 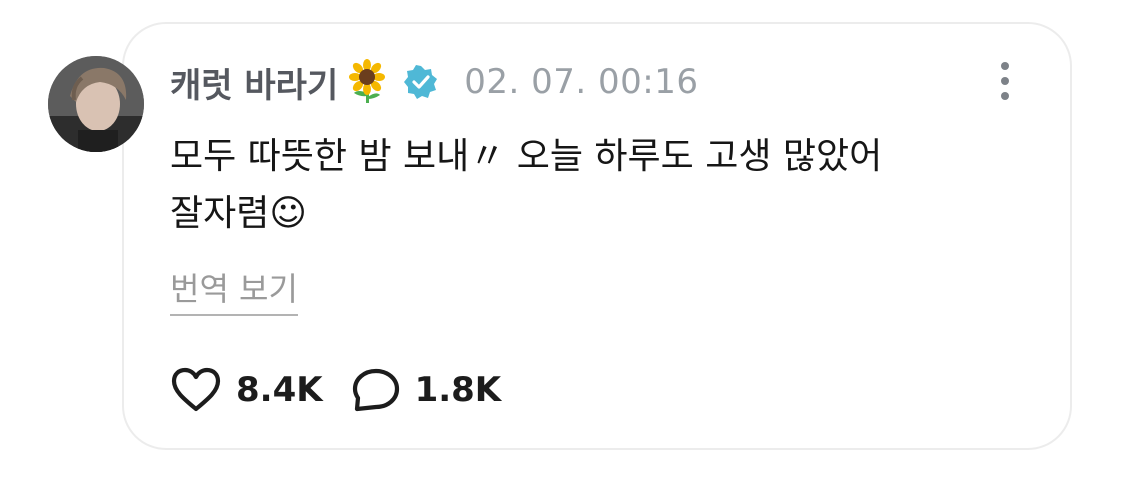 What do you see at coordinates (458, 390) in the screenshot?
I see `comment-count: 1.8K` at bounding box center [458, 390].